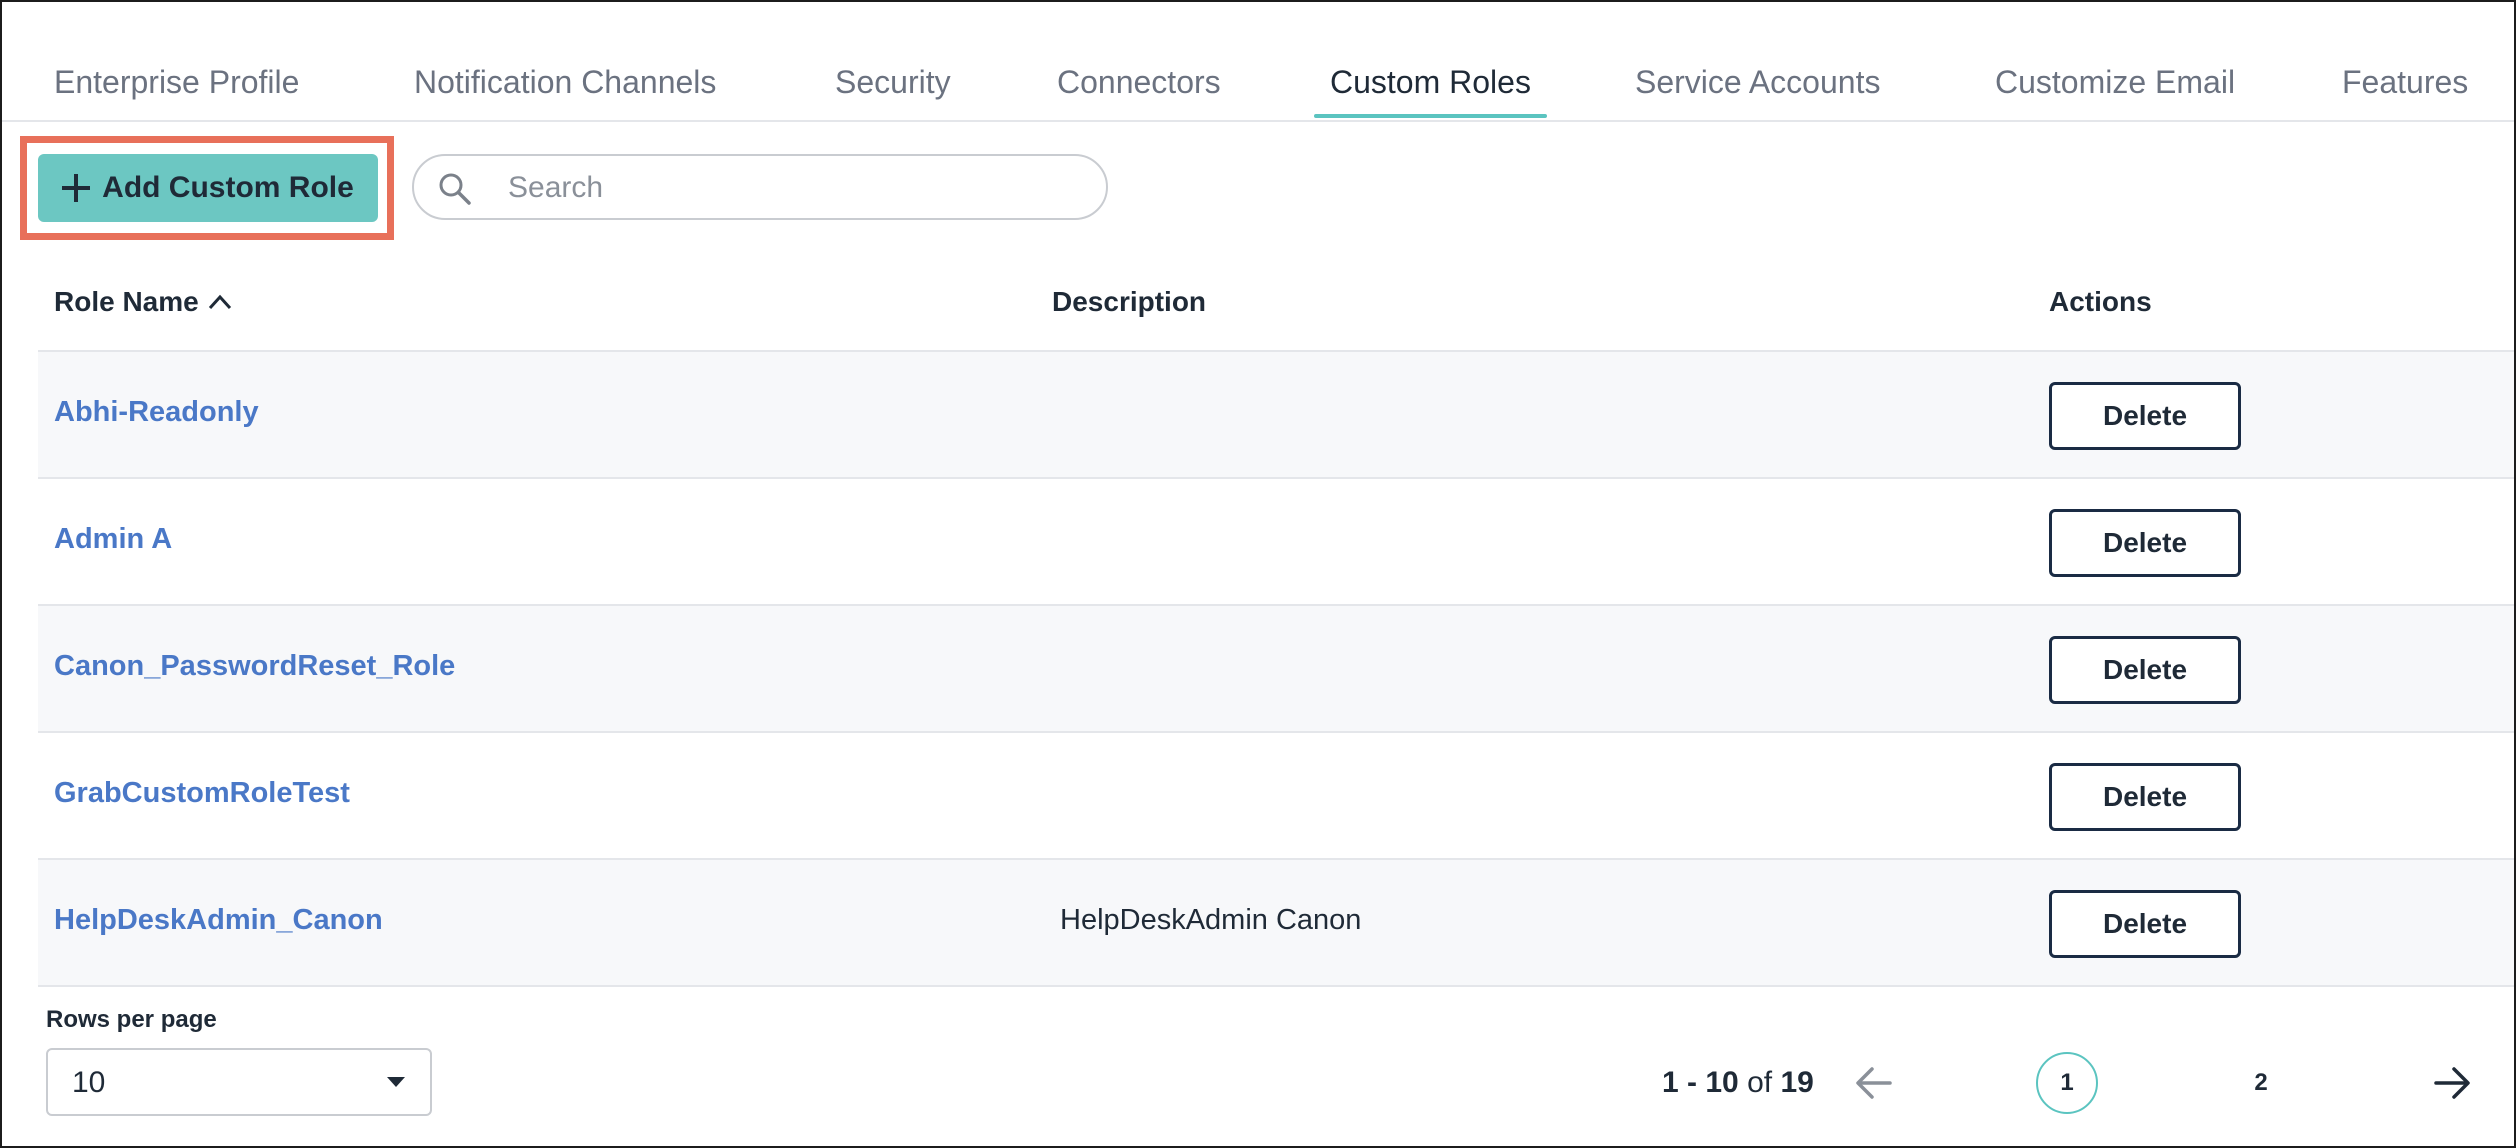 The height and width of the screenshot is (1148, 2516). Describe the element at coordinates (1276, 796) in the screenshot. I see `table-row: GrabCustomRoleTest Delete` at that location.